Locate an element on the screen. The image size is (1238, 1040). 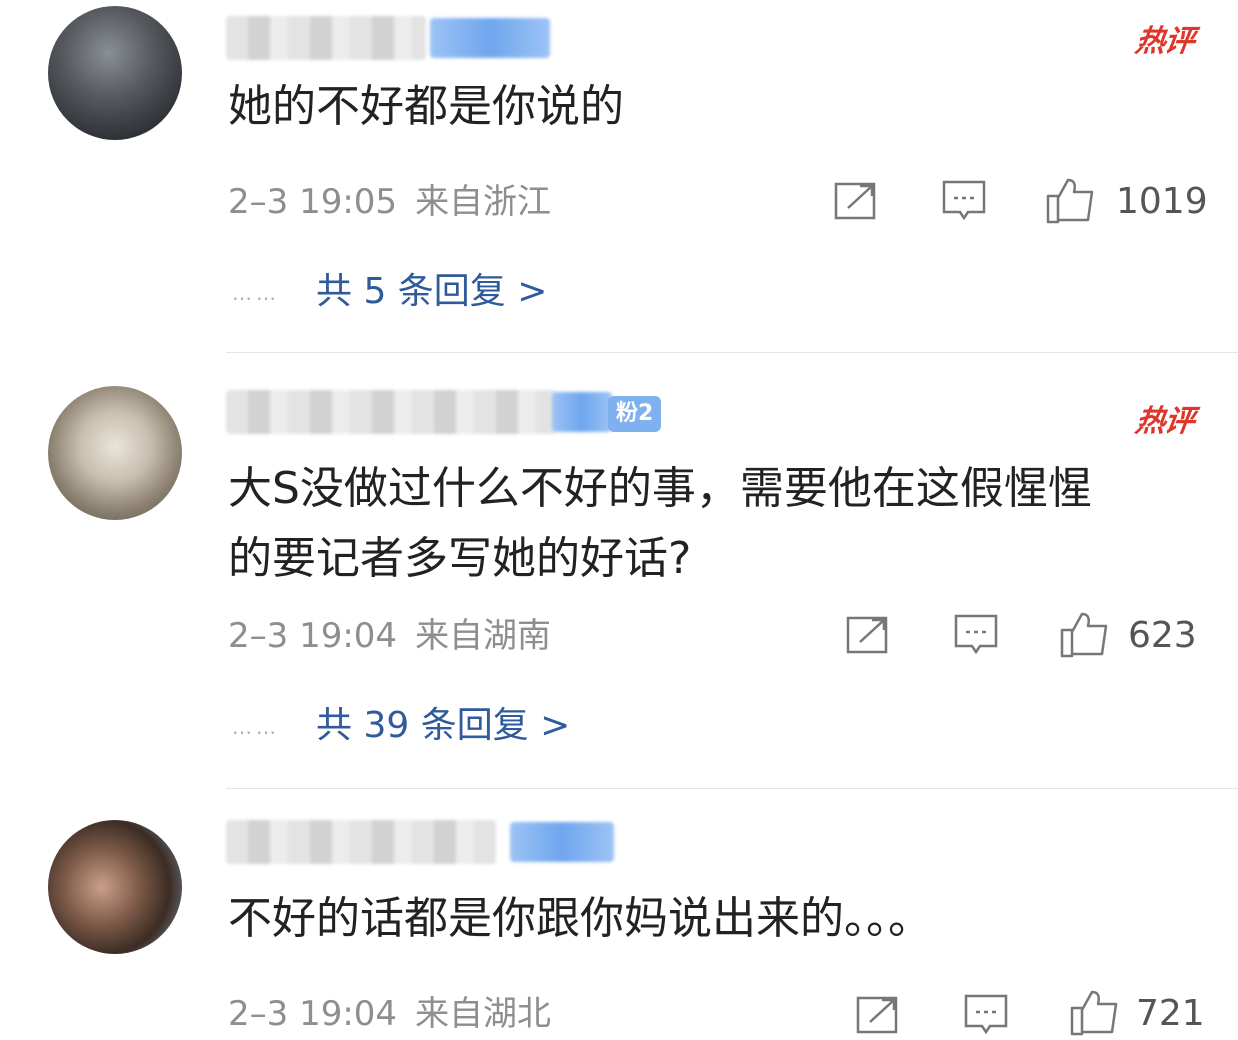
replies-link: …… 共 5 条回复 > is located at coordinates (389, 292).